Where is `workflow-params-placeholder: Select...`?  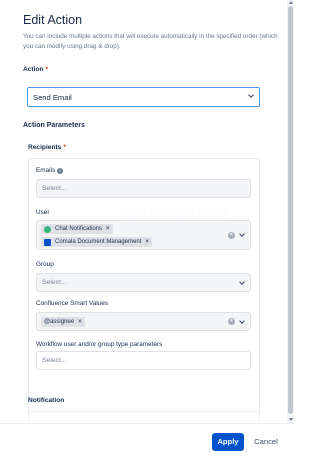 workflow-params-placeholder: Select... is located at coordinates (54, 360).